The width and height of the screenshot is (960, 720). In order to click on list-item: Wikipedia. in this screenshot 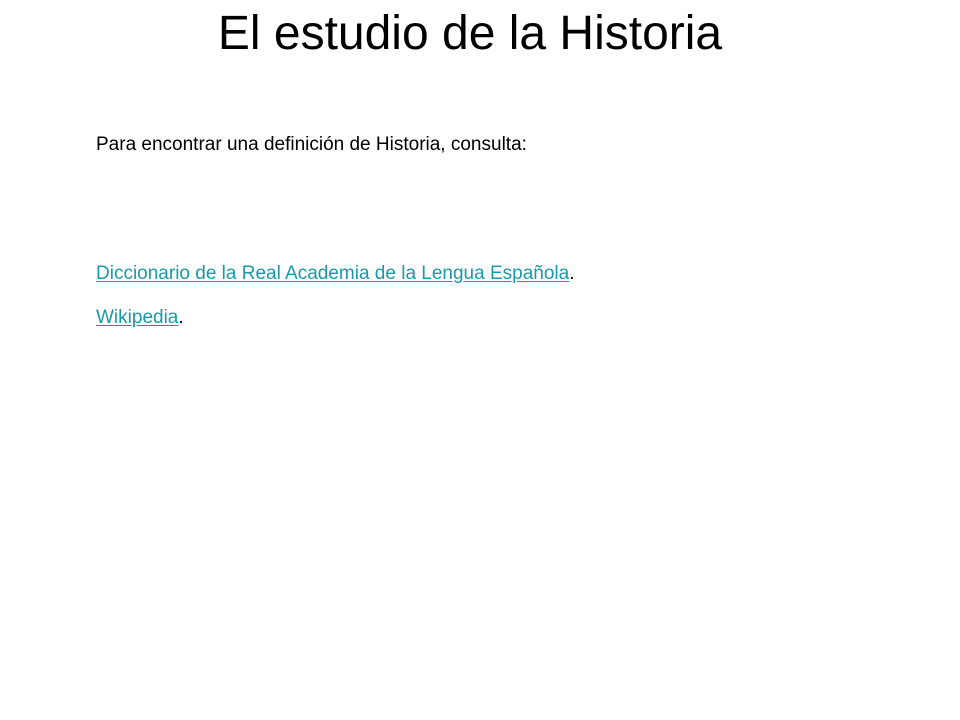, I will do `click(335, 318)`.